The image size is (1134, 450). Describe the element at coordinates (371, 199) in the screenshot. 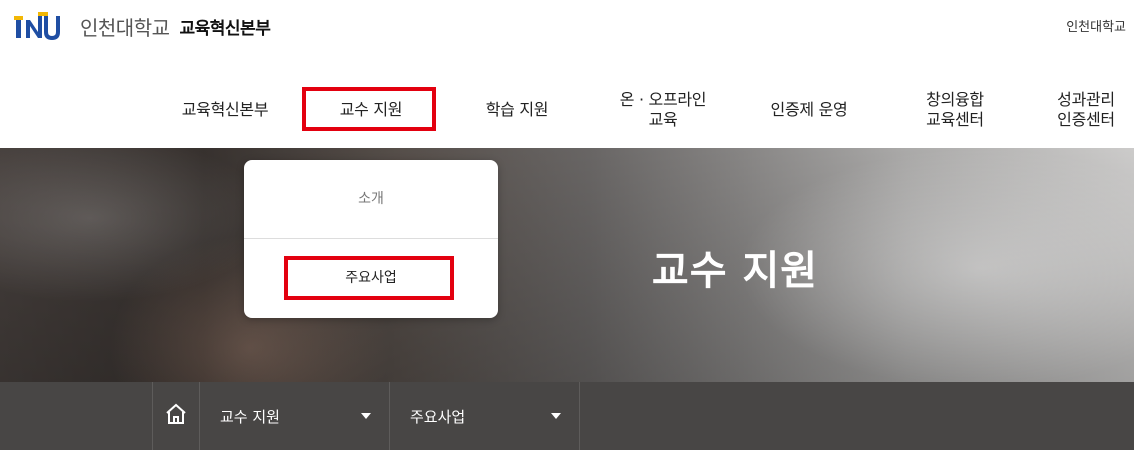

I see `submenu-item-intro: 소개` at that location.